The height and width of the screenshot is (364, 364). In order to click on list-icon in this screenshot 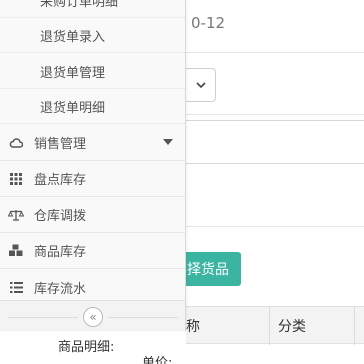, I will do `click(16, 287)`.